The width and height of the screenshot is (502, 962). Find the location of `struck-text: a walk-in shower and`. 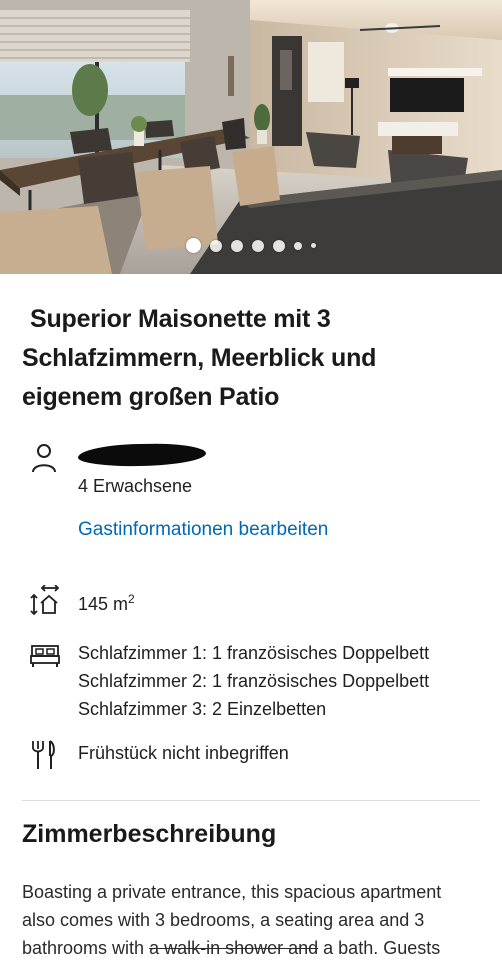

struck-text: a walk-in shower and is located at coordinates (234, 948).